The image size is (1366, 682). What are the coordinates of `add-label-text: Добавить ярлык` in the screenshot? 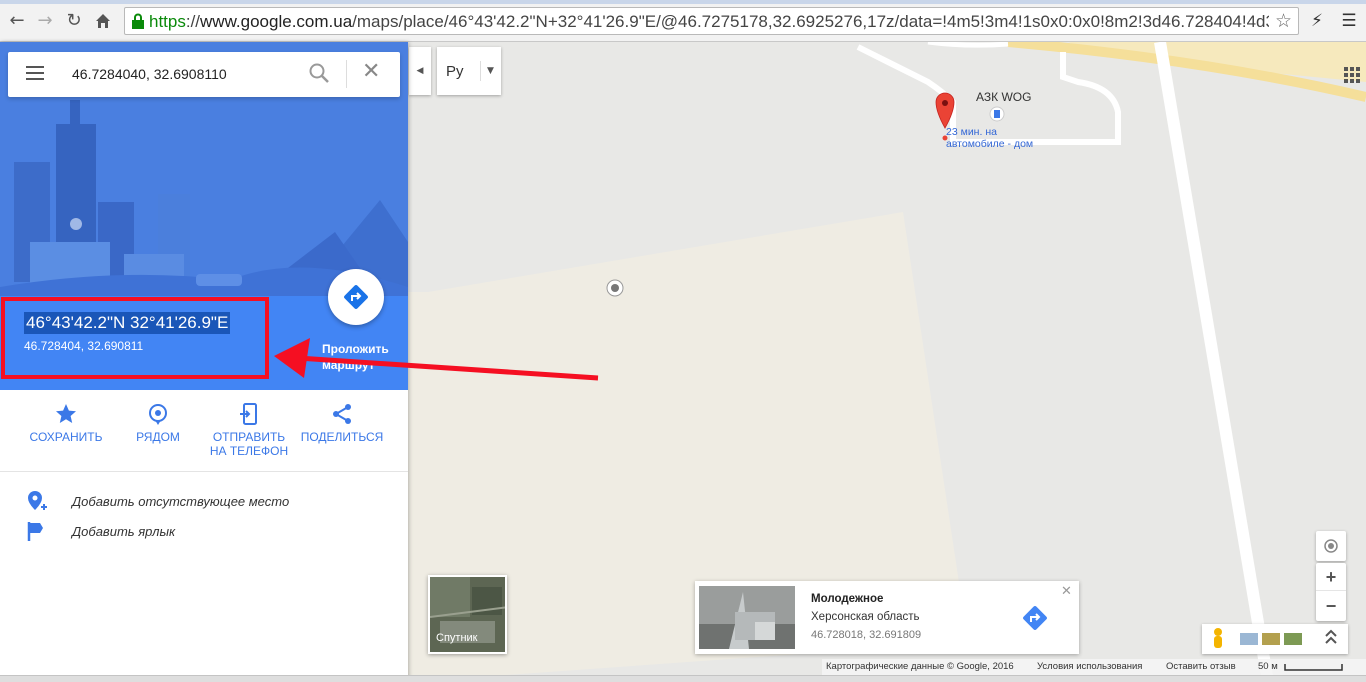 It's located at (124, 531).